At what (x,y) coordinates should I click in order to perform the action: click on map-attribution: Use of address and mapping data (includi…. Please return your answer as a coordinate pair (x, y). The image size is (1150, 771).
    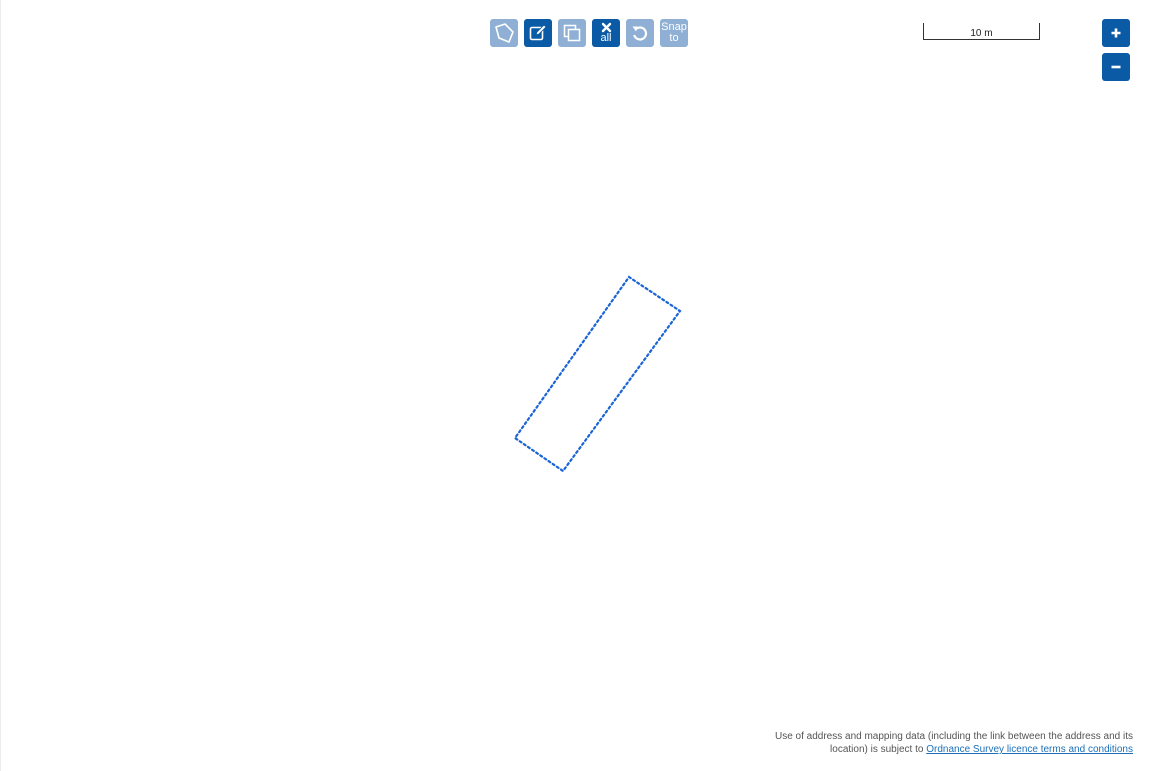
    Looking at the image, I should click on (953, 743).